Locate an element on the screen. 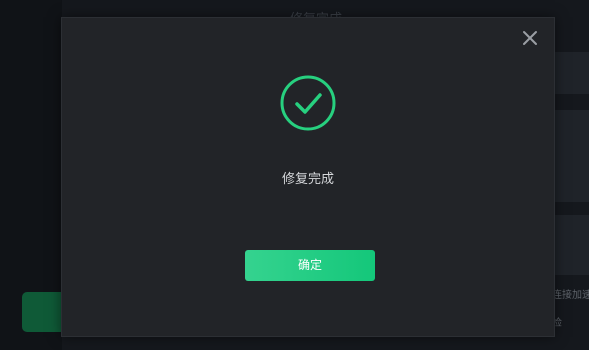 The image size is (589, 350). dialog-message: 修复完成 is located at coordinates (307, 179).